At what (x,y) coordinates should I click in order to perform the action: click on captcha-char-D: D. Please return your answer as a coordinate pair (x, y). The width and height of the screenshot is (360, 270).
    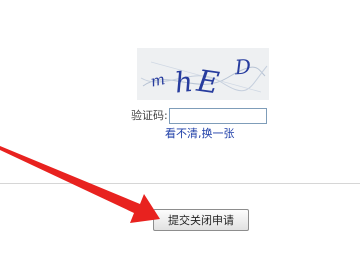
    Looking at the image, I should click on (242, 66).